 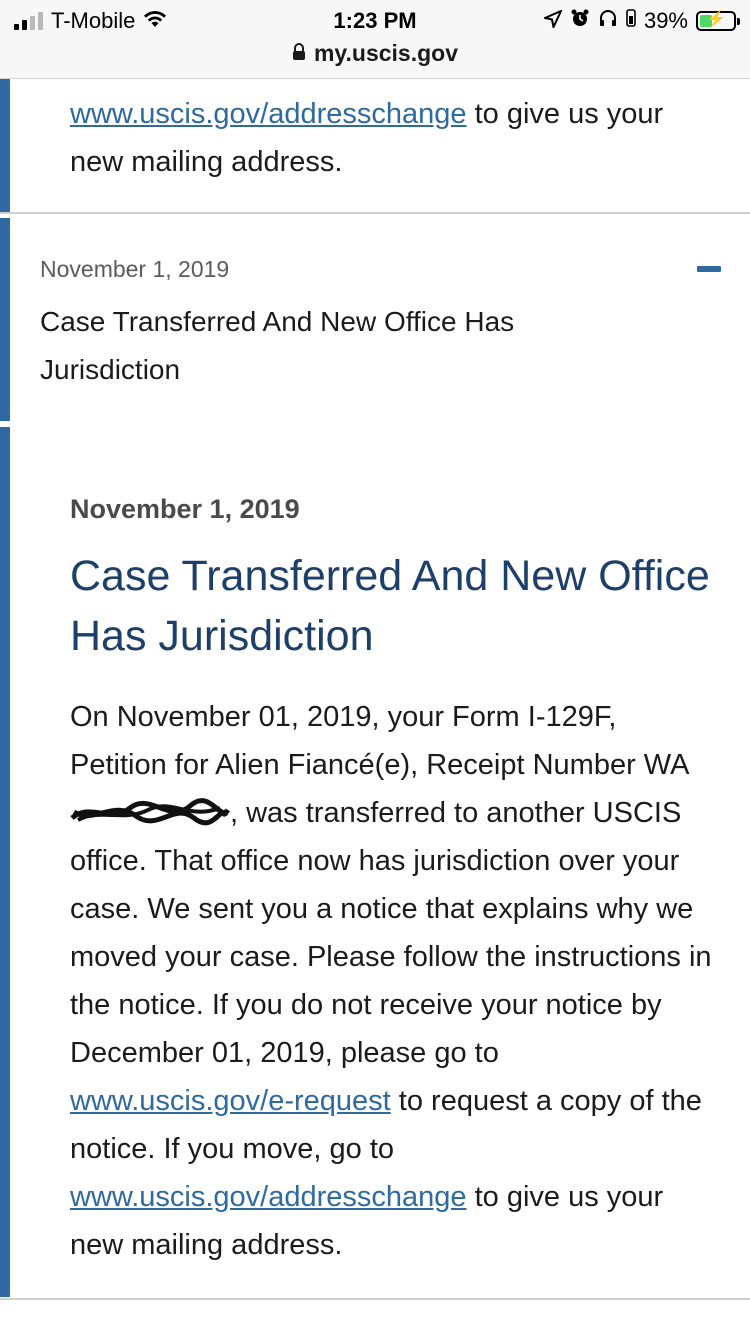 What do you see at coordinates (185, 509) in the screenshot?
I see `detail-date: November 1, 2019` at bounding box center [185, 509].